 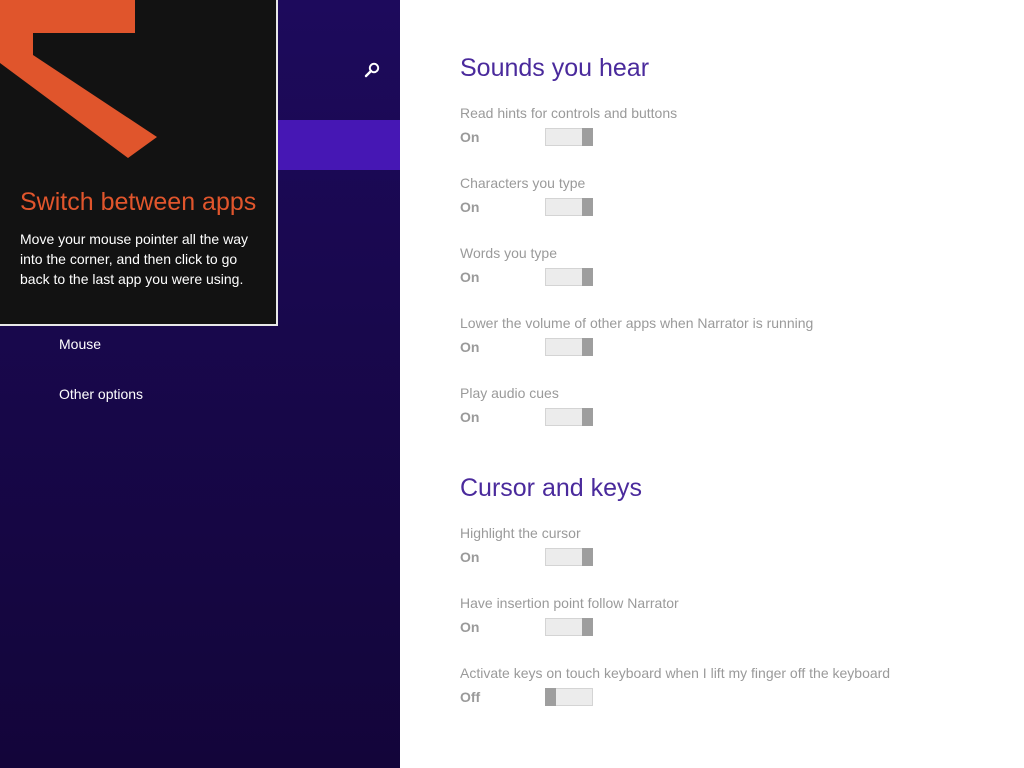 I want to click on setting-label: Have insertion point follow Narrator, so click(x=569, y=603).